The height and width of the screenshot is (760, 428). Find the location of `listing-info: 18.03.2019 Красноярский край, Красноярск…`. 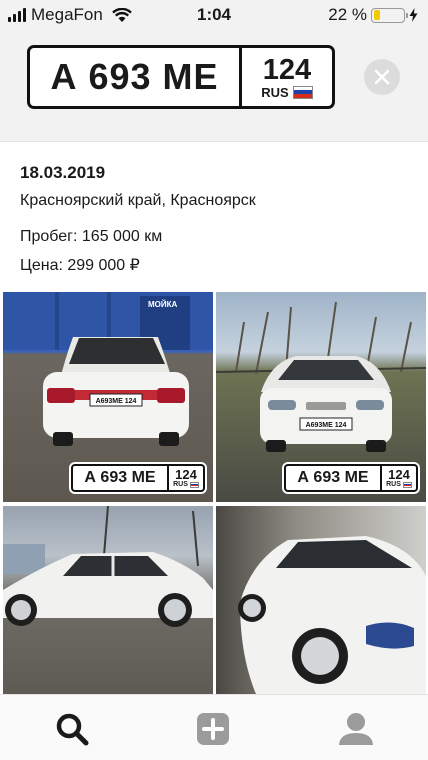

listing-info: 18.03.2019 Красноярский край, Красноярск… is located at coordinates (138, 221).